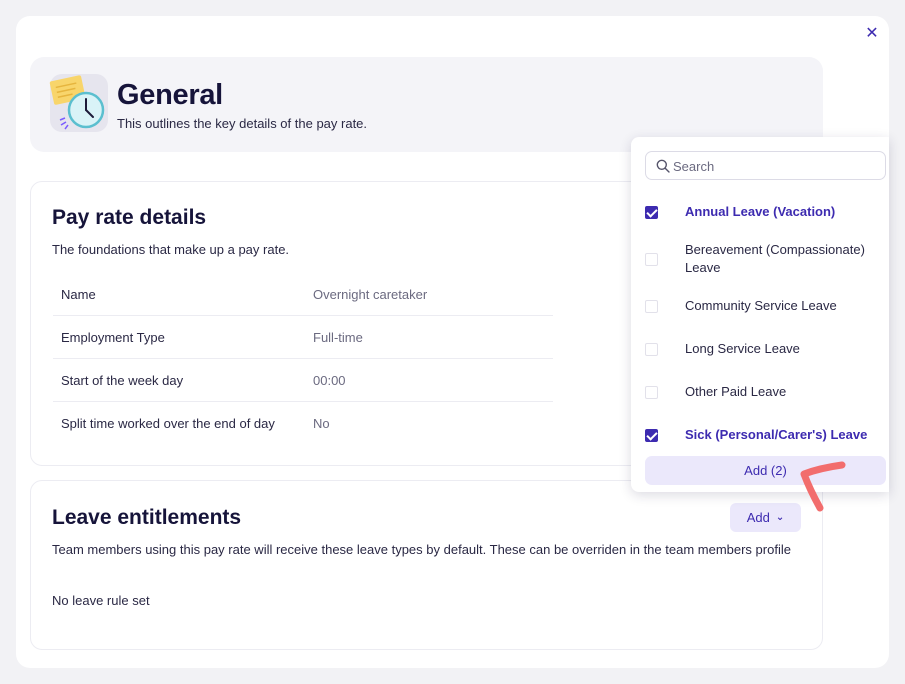 The image size is (905, 684). Describe the element at coordinates (780, 212) in the screenshot. I see `option-annual-leave: Annual Leave (Vacation)` at that location.